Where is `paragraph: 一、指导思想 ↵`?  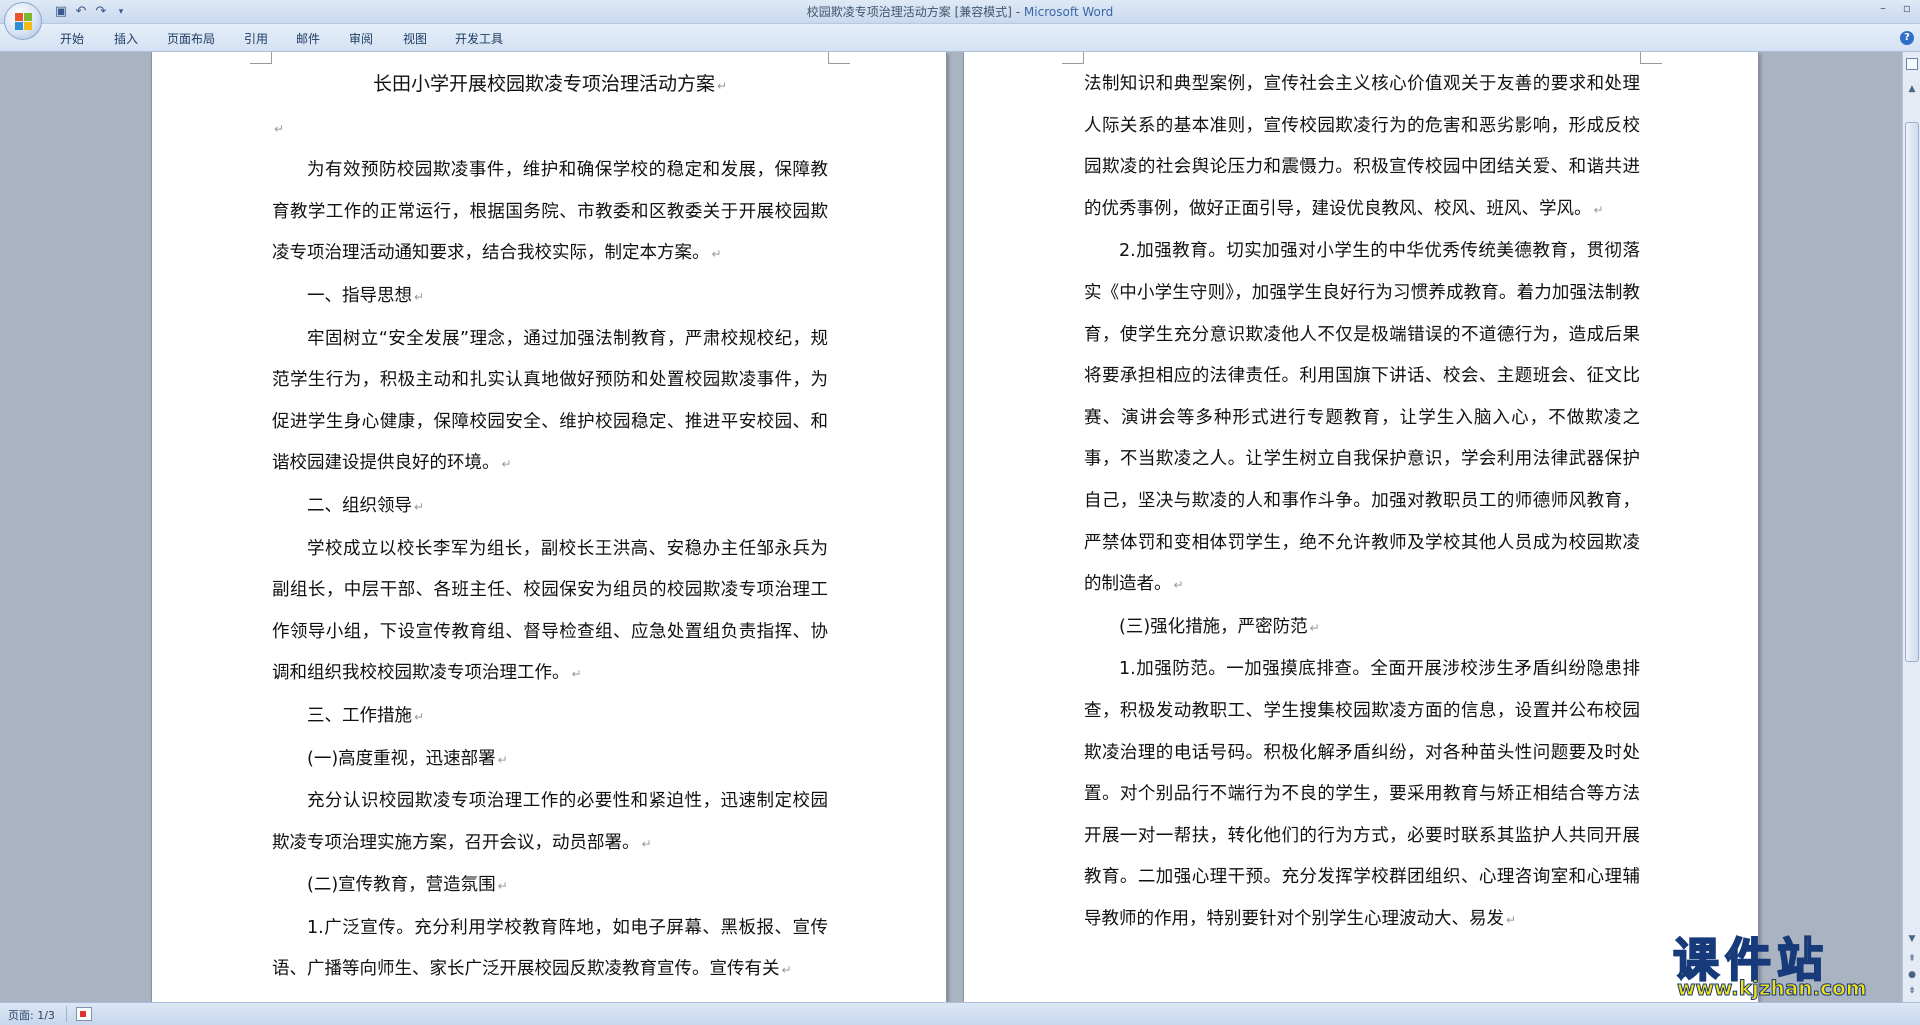
paragraph: 一、指导思想 ↵ is located at coordinates (550, 297).